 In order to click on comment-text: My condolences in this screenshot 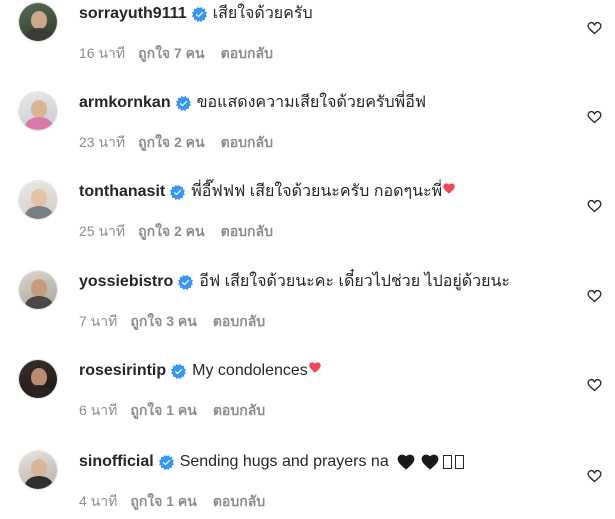, I will do `click(250, 370)`.